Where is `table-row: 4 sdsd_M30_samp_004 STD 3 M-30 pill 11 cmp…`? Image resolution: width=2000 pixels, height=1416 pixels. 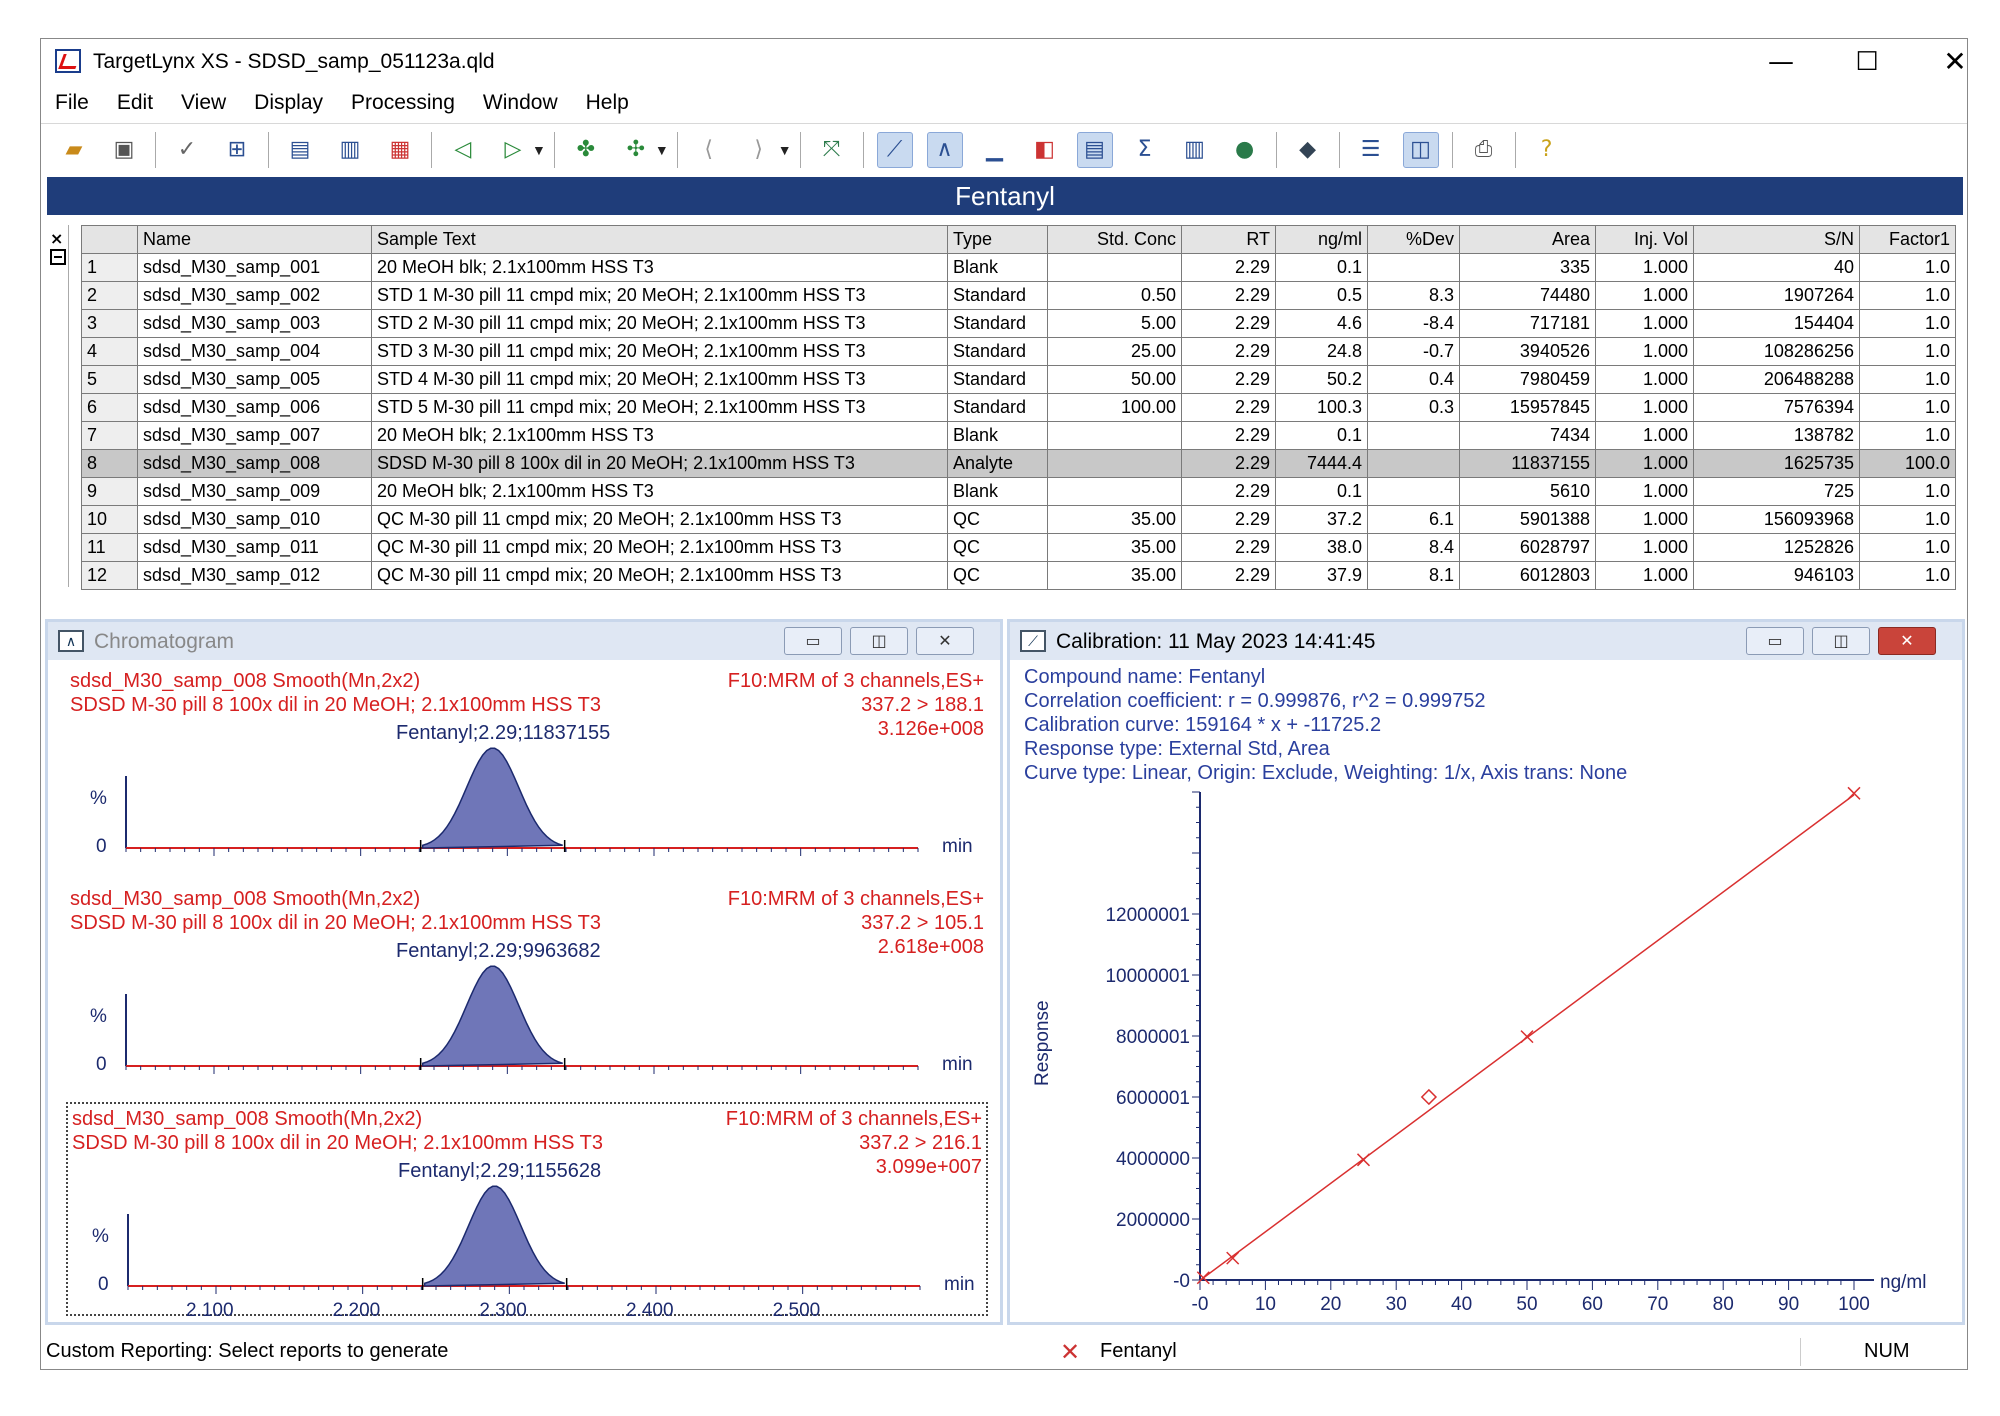
table-row: 4 sdsd_M30_samp_004 STD 3 M-30 pill 11 cmp… is located at coordinates (1018, 351).